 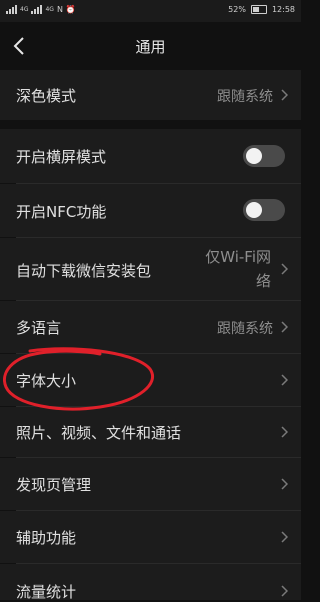 What do you see at coordinates (150, 124) in the screenshot?
I see `section-gap` at bounding box center [150, 124].